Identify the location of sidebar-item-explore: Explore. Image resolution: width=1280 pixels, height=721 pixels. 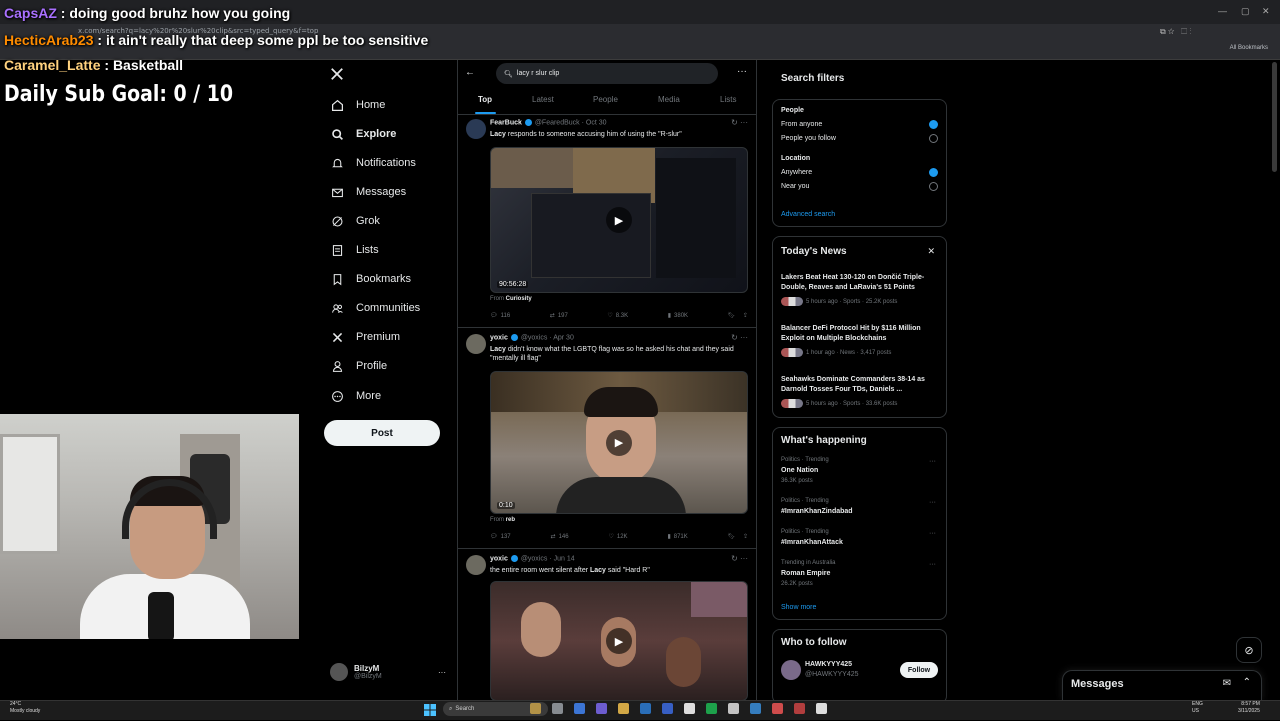
(363, 134).